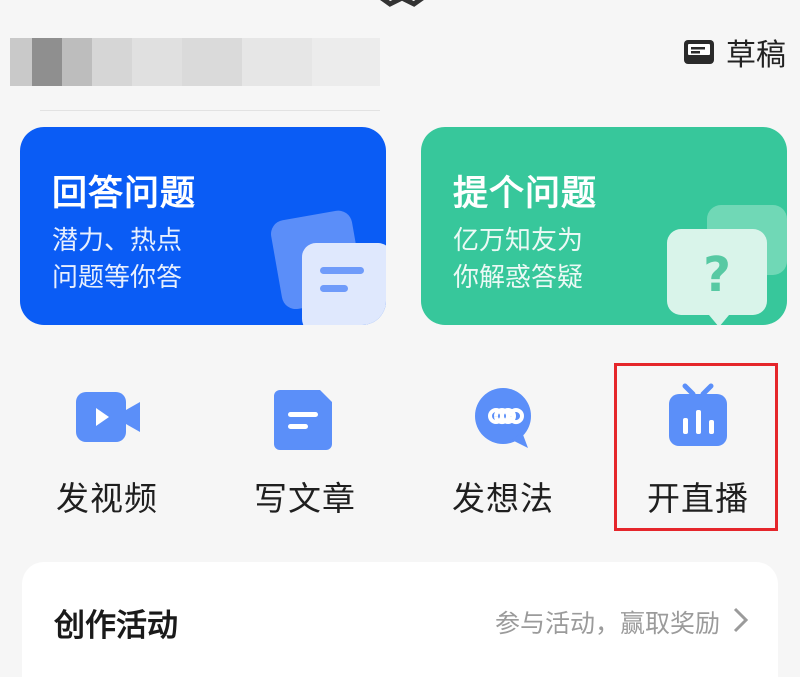  Describe the element at coordinates (195, 62) in the screenshot. I see `username-obscured` at that location.